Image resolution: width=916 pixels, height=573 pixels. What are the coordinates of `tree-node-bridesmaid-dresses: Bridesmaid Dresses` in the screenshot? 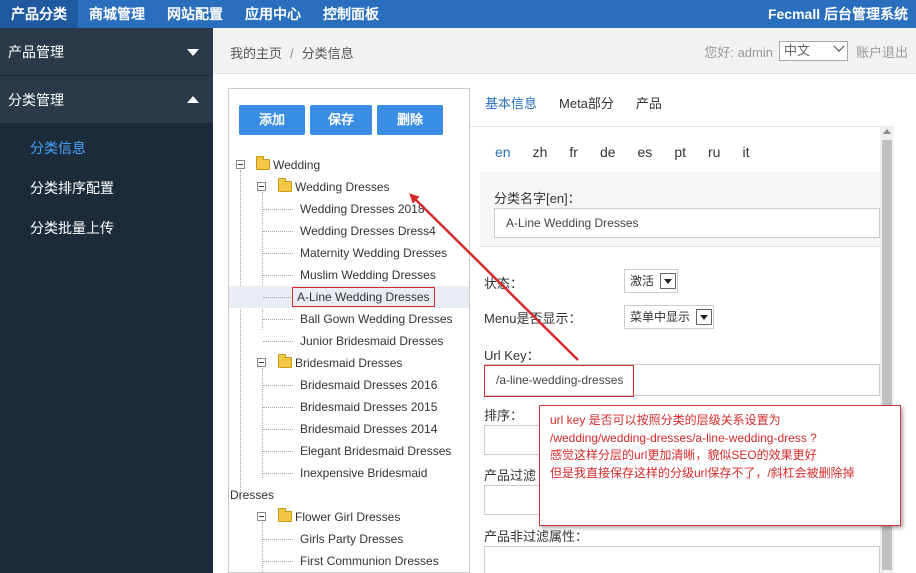 It's located at (349, 363).